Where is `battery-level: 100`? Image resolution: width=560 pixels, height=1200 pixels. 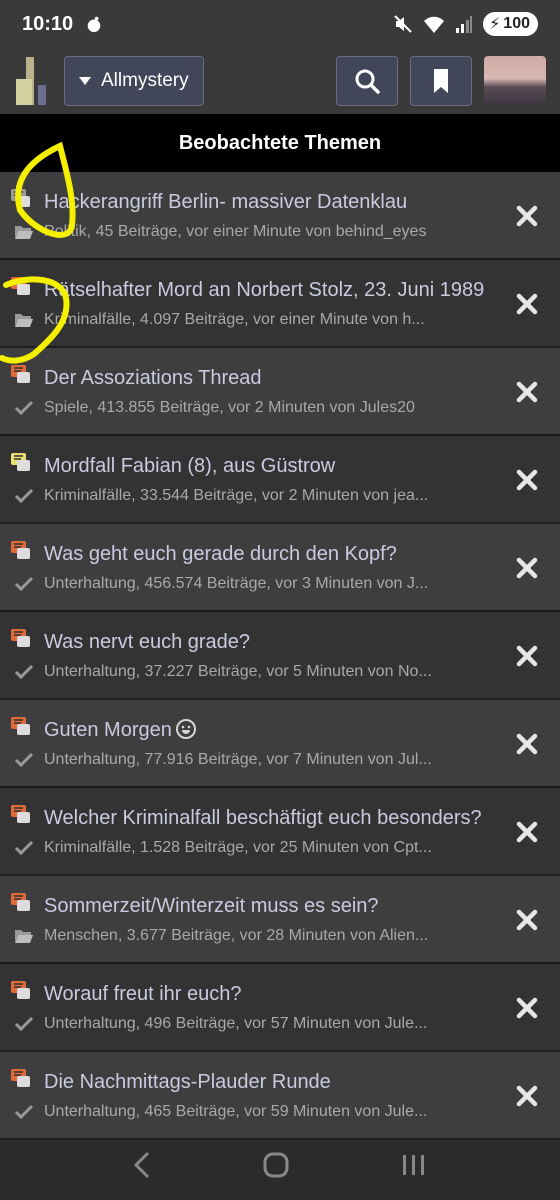
battery-level: 100 is located at coordinates (516, 23).